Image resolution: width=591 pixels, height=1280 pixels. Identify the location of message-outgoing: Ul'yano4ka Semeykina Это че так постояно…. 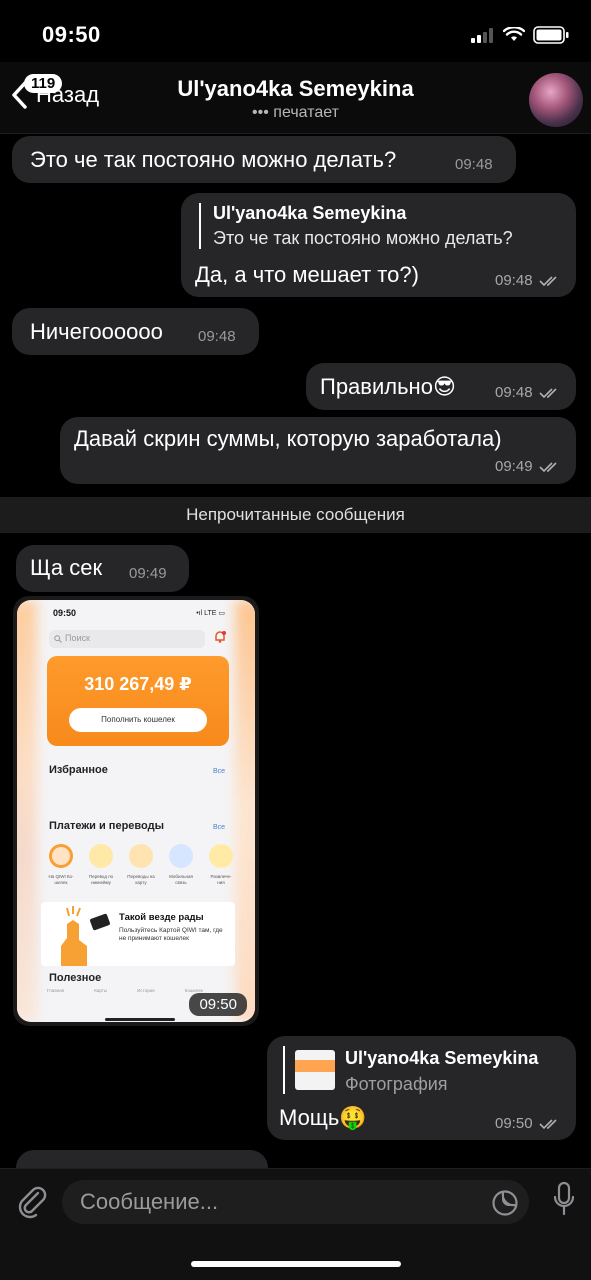
(378, 245).